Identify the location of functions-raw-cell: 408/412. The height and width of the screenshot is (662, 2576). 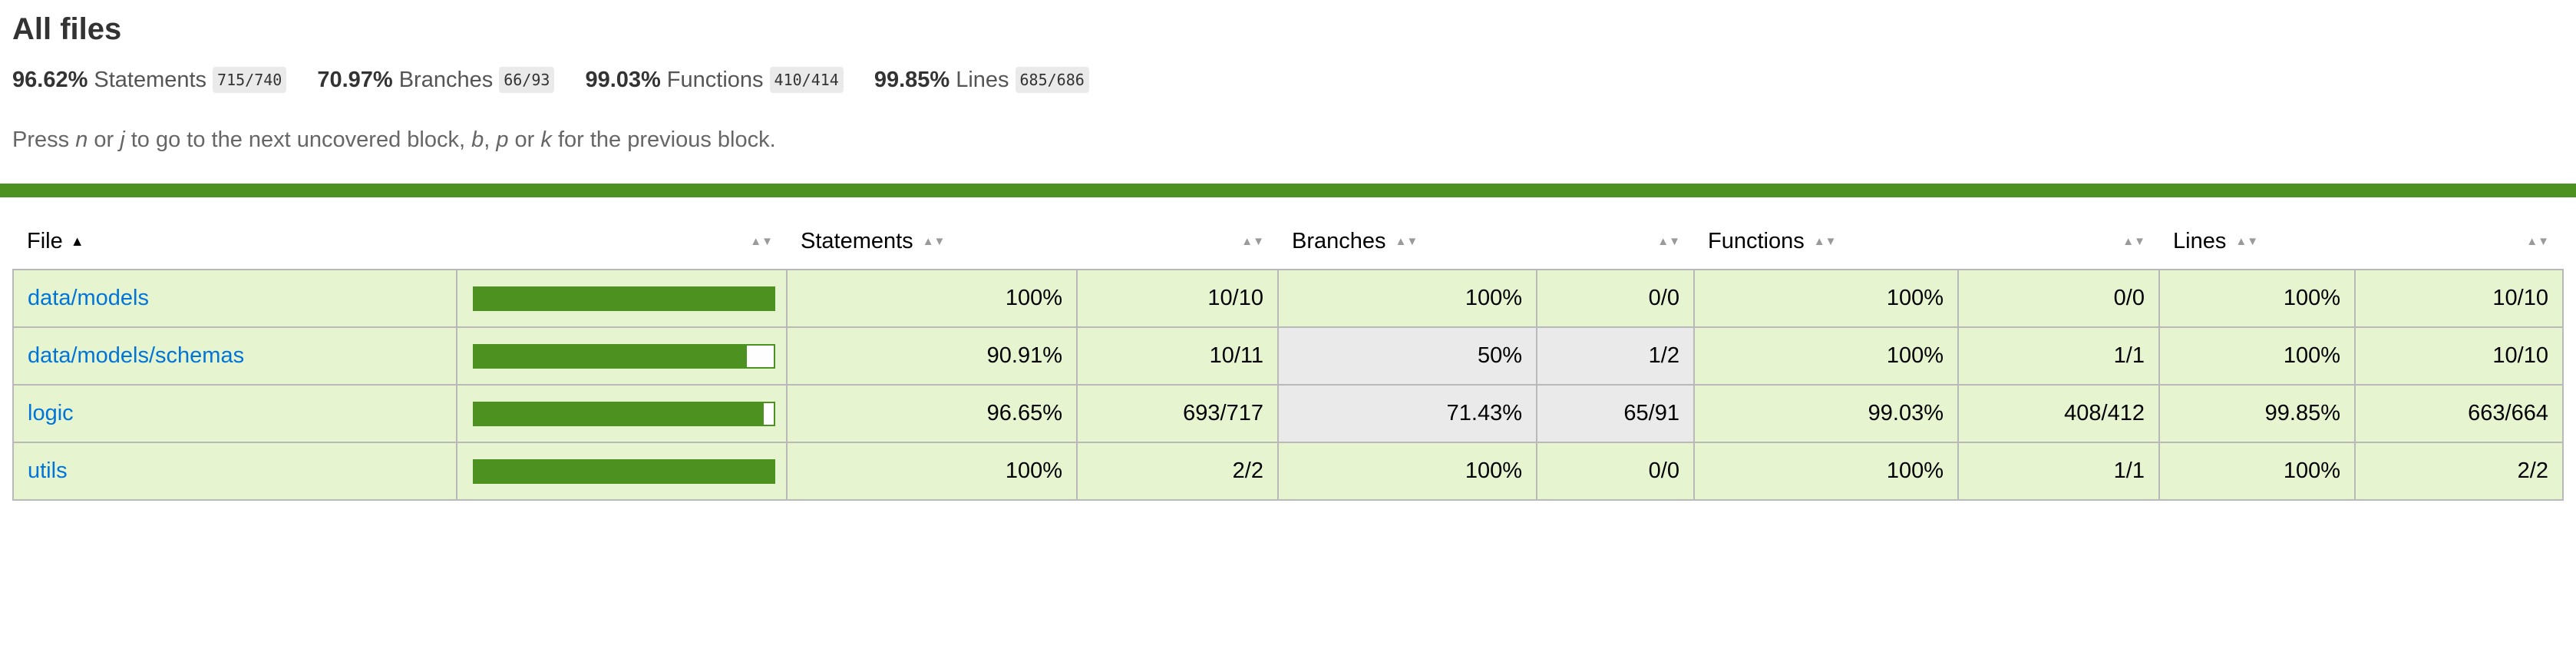
(2058, 413).